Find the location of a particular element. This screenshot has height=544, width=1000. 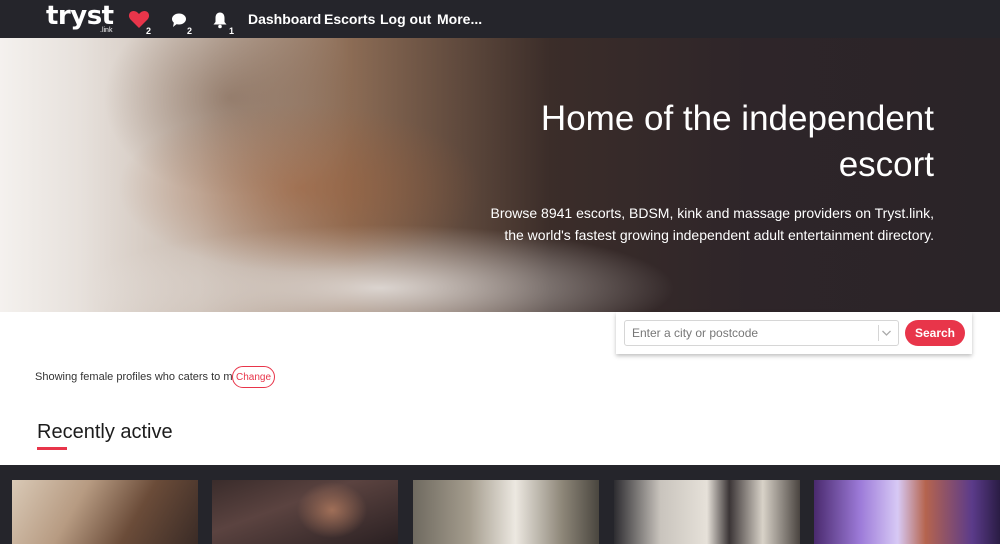

favorites-count: 2 is located at coordinates (149, 31).